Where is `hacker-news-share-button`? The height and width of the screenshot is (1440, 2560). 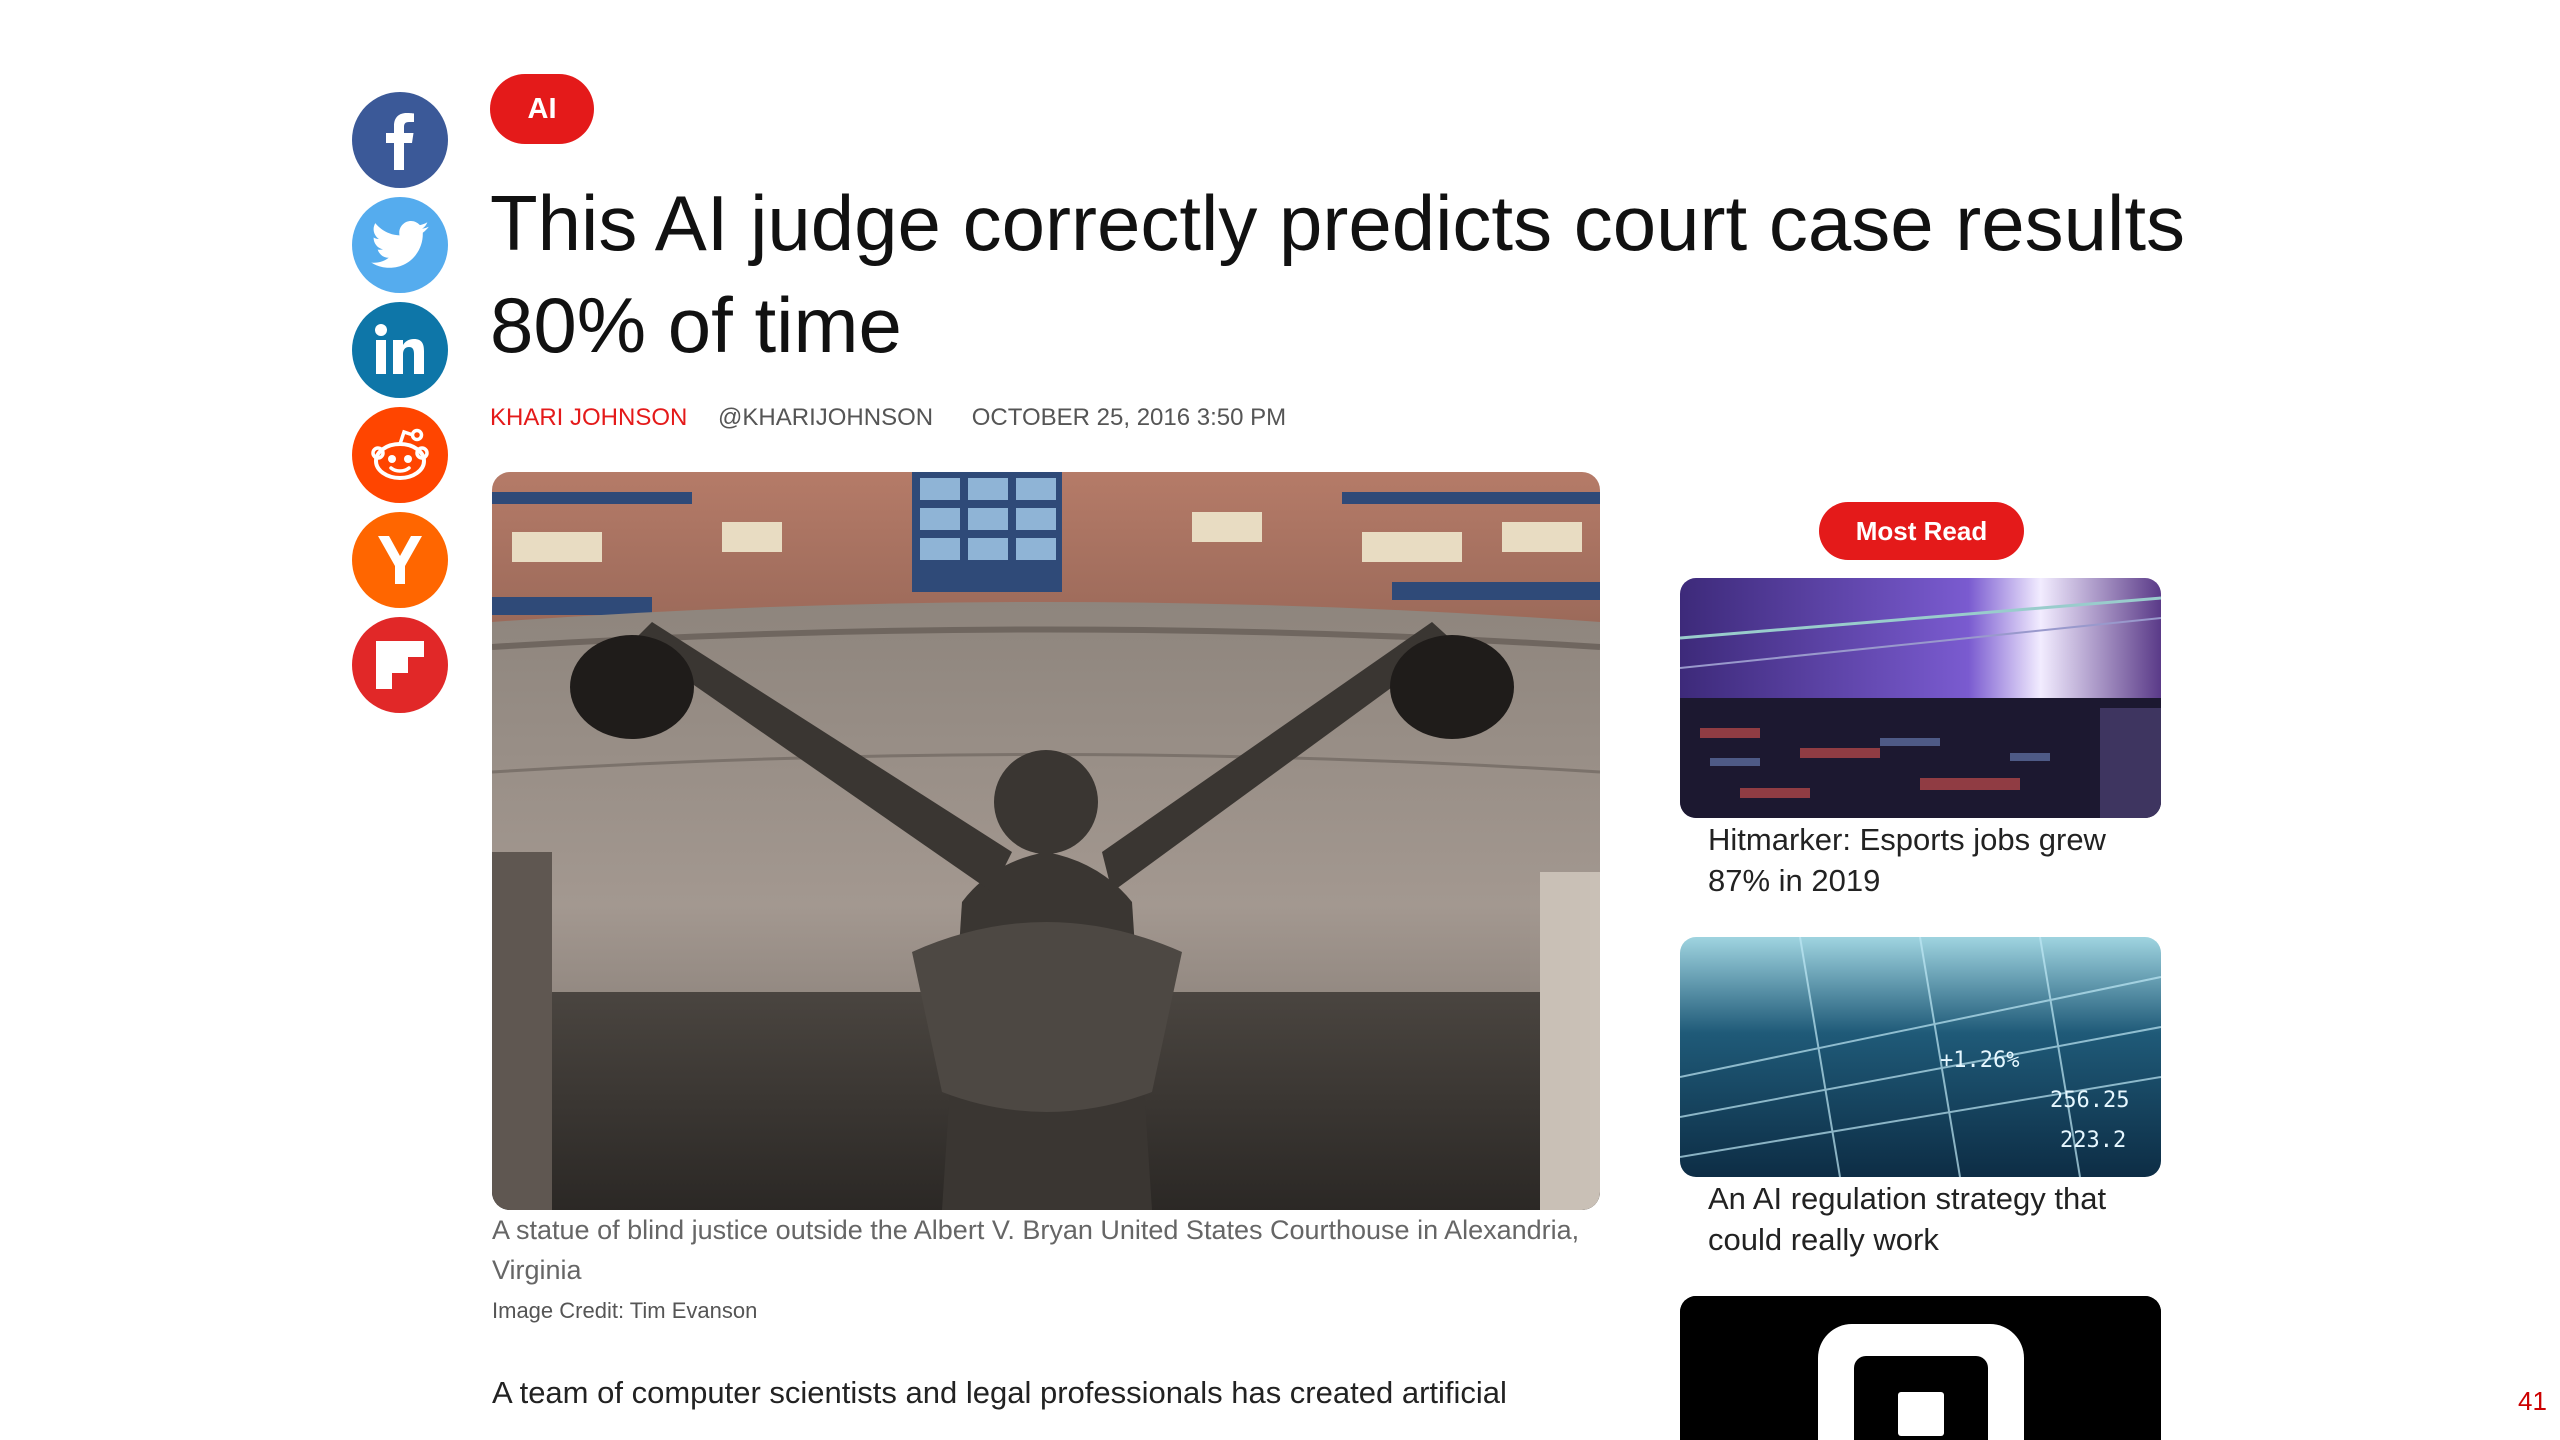 hacker-news-share-button is located at coordinates (400, 560).